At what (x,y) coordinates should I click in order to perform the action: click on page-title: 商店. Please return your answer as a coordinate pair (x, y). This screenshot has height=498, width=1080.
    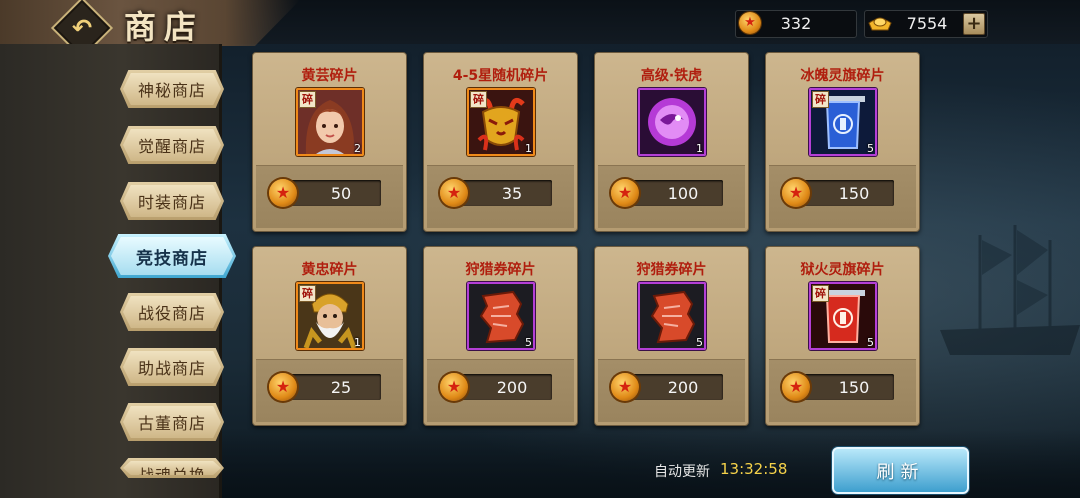
    Looking at the image, I should click on (164, 27).